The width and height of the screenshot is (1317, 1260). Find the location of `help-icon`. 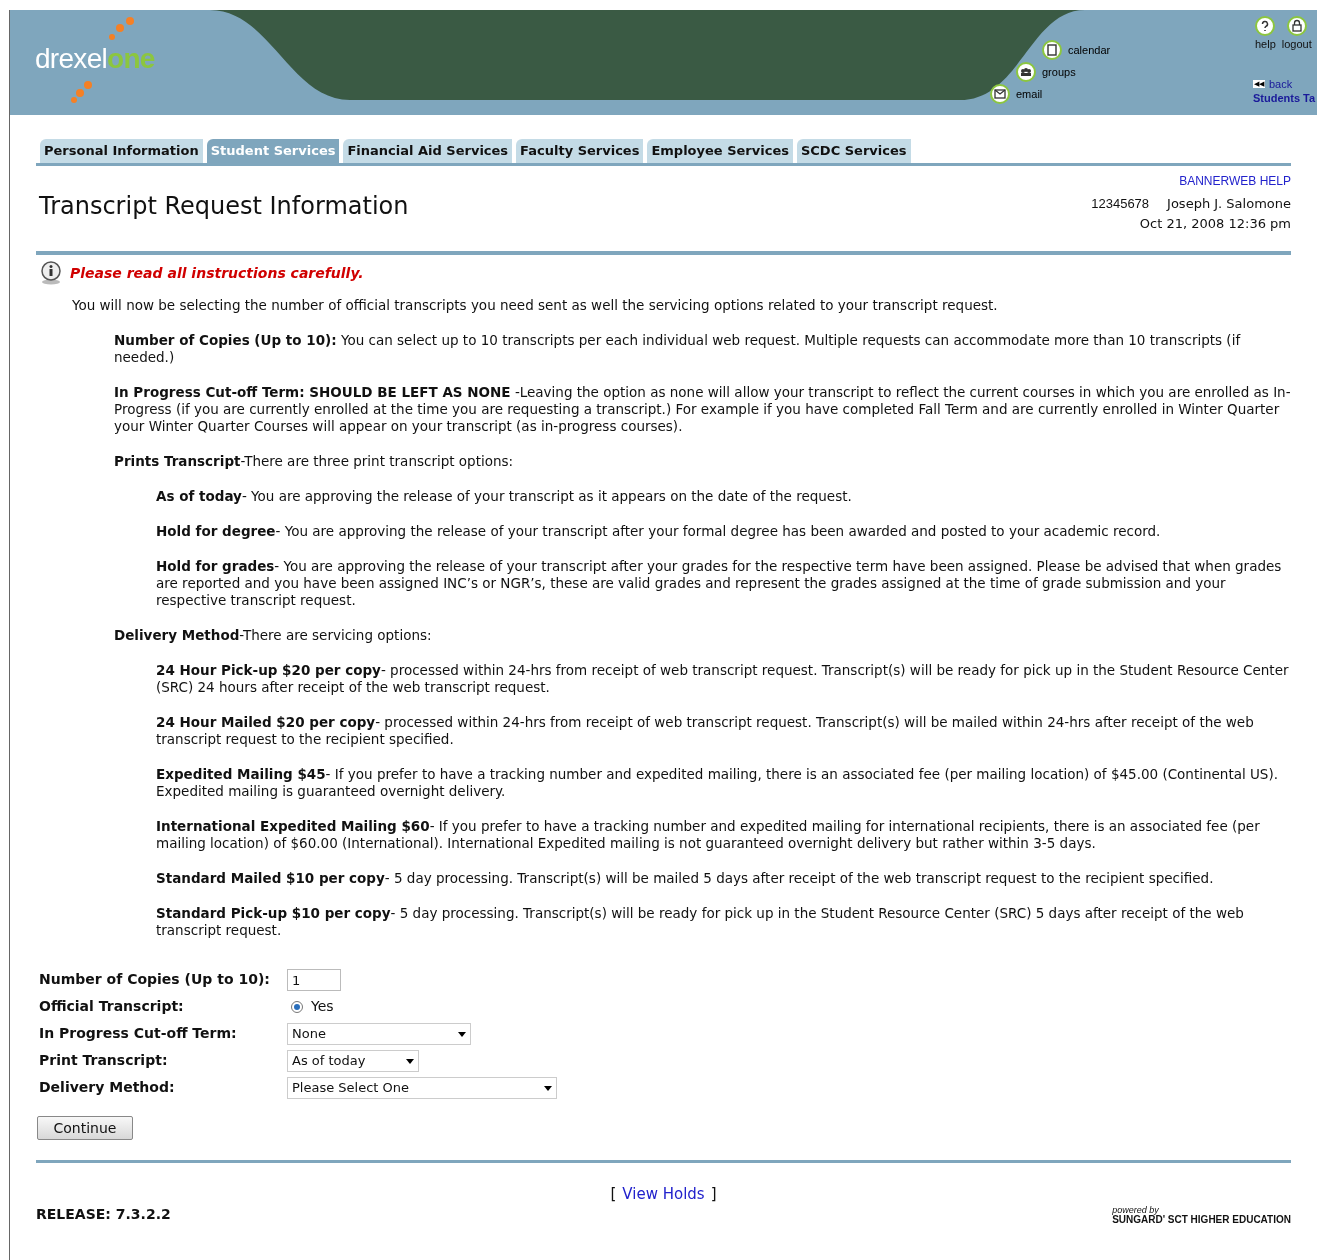

help-icon is located at coordinates (1265, 26).